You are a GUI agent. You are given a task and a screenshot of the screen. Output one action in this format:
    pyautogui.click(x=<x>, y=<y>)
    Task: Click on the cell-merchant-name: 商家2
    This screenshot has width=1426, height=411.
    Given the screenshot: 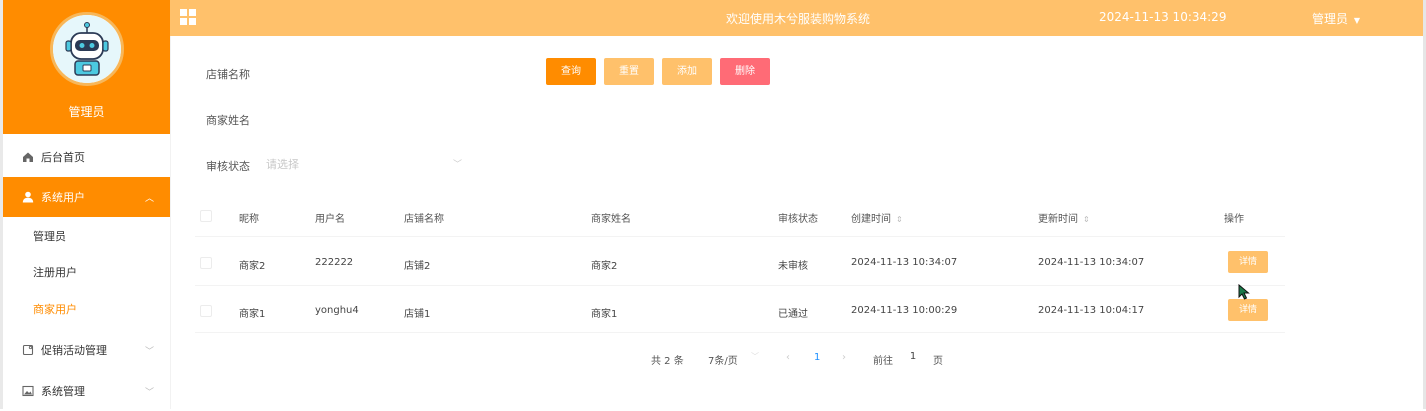 What is the action you would take?
    pyautogui.click(x=604, y=266)
    